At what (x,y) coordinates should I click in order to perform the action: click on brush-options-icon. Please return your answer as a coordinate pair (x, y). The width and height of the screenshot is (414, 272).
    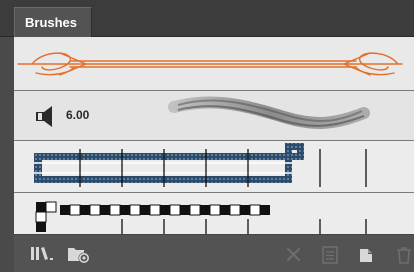
    Looking at the image, I should click on (330, 255).